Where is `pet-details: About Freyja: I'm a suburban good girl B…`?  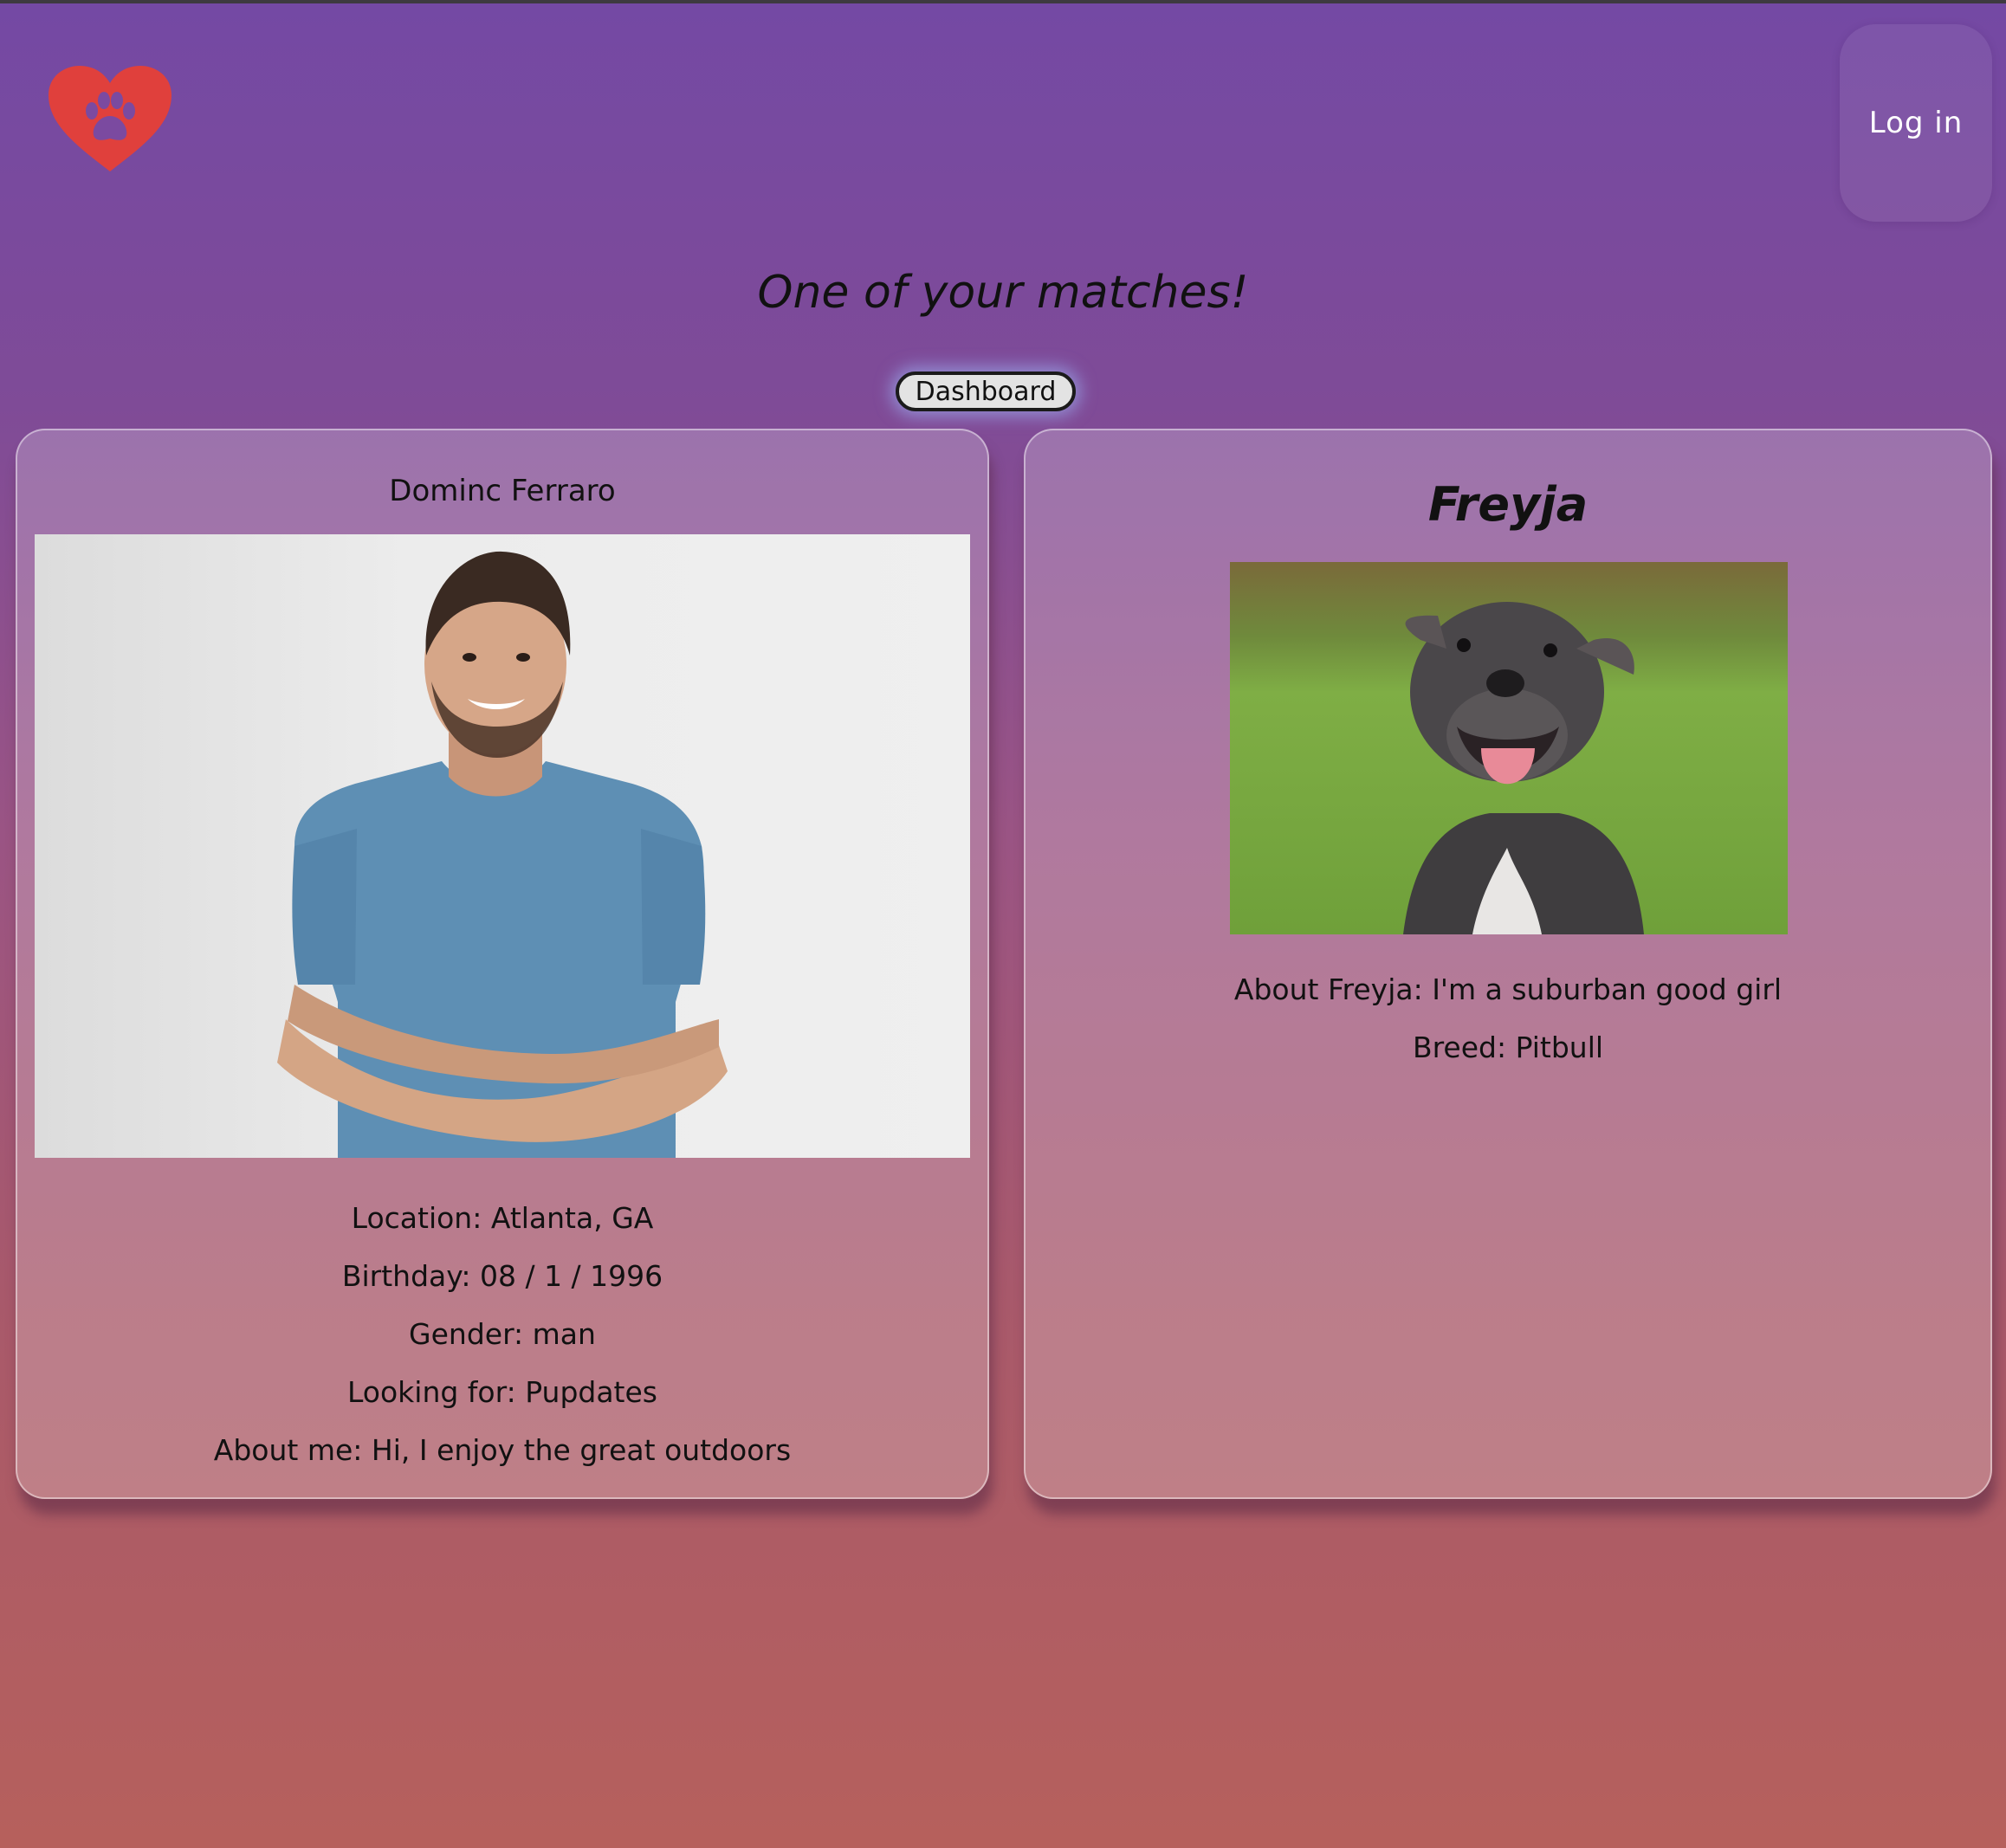 pet-details: About Freyja: I'm a suburban good girl B… is located at coordinates (1508, 1018).